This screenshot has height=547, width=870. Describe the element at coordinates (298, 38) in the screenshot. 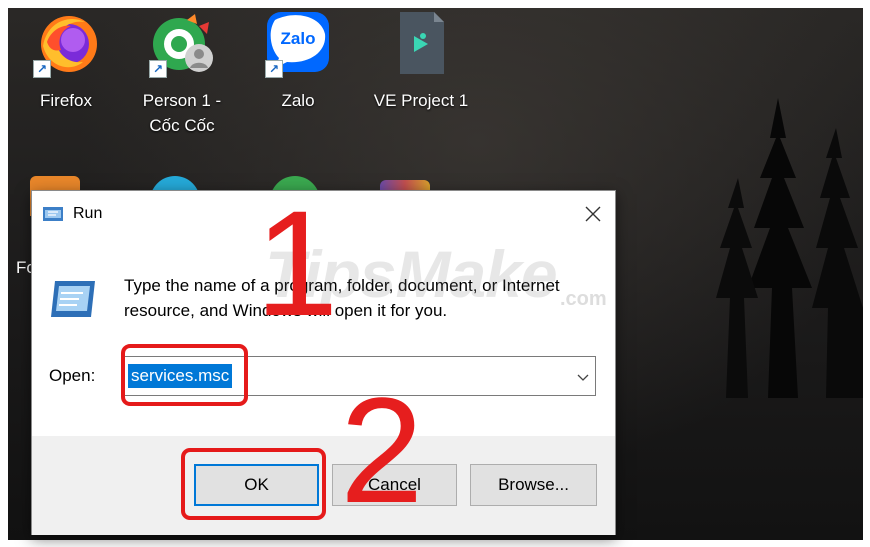

I see `zalo-logo-text: Zalo` at that location.